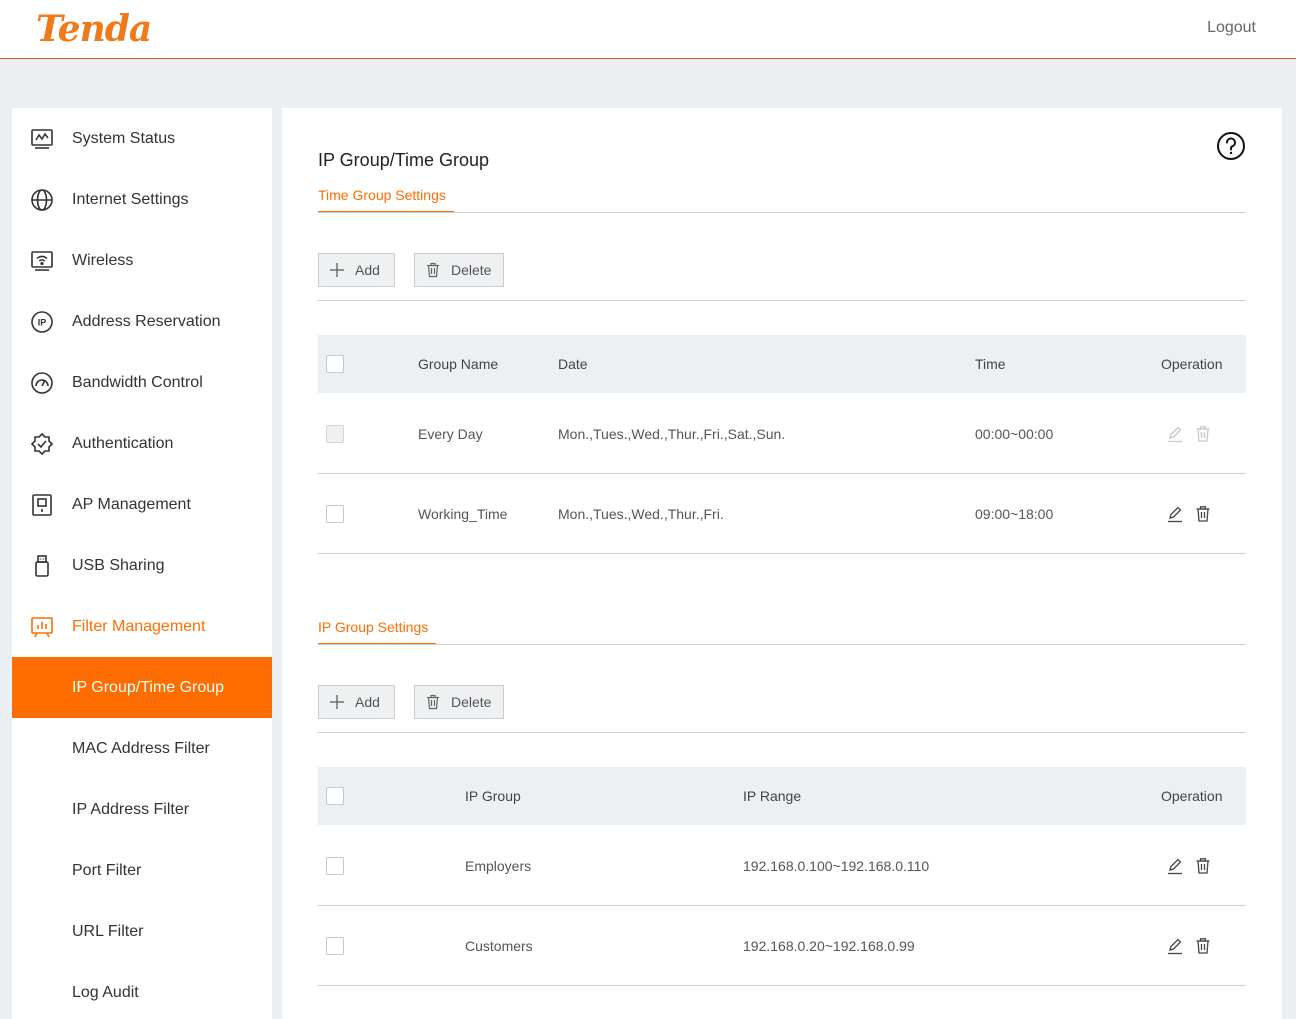 This screenshot has height=1019, width=1296. Describe the element at coordinates (124, 138) in the screenshot. I see `sidebar-item-label: System Status` at that location.